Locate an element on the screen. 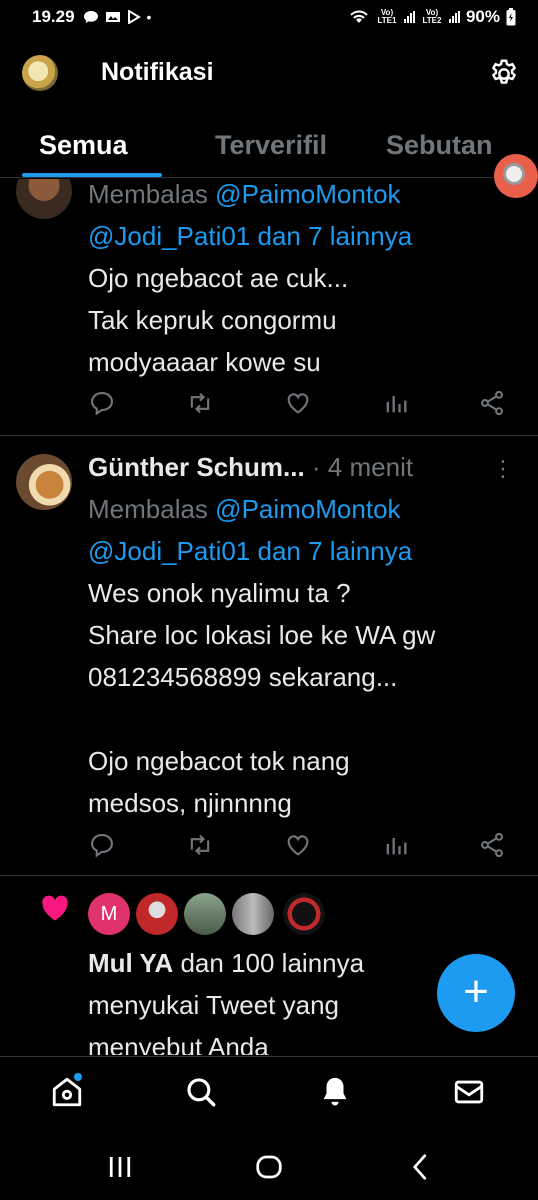 This screenshot has width=538, height=1200. tweet-text-line: modyaaaar kowe su is located at coordinates (204, 362).